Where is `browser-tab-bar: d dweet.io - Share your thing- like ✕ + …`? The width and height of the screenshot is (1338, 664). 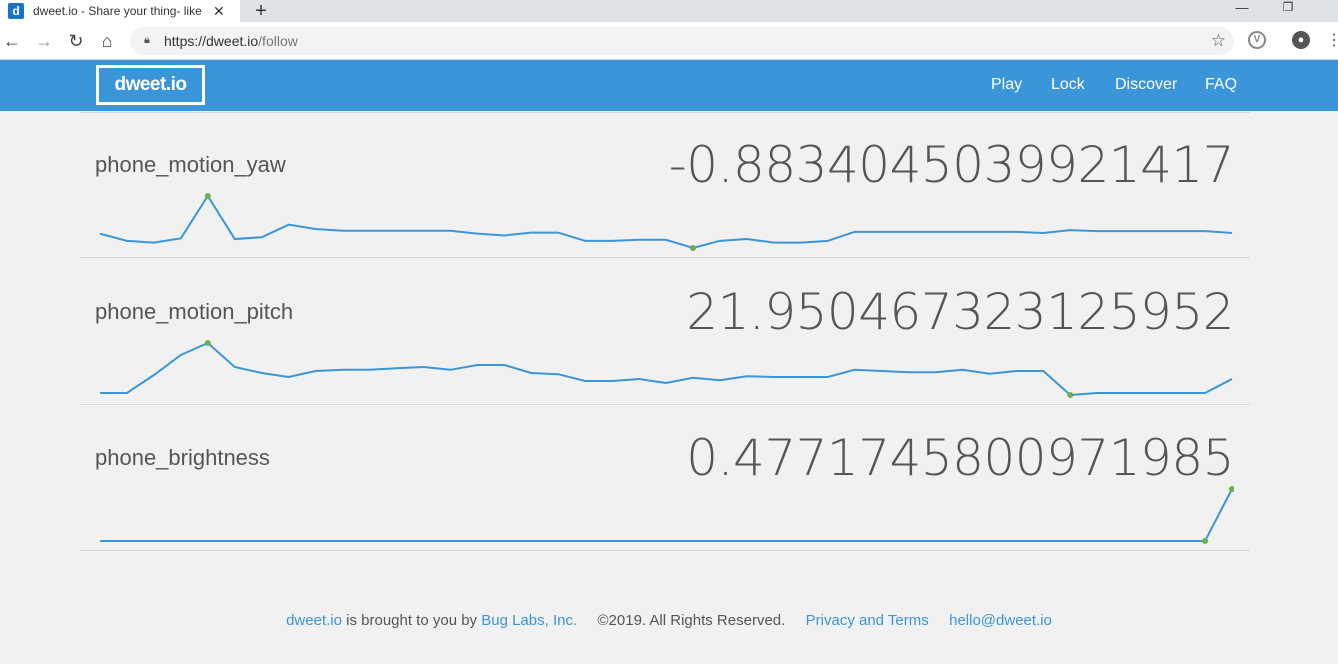 browser-tab-bar: d dweet.io - Share your thing- like ✕ + … is located at coordinates (669, 11).